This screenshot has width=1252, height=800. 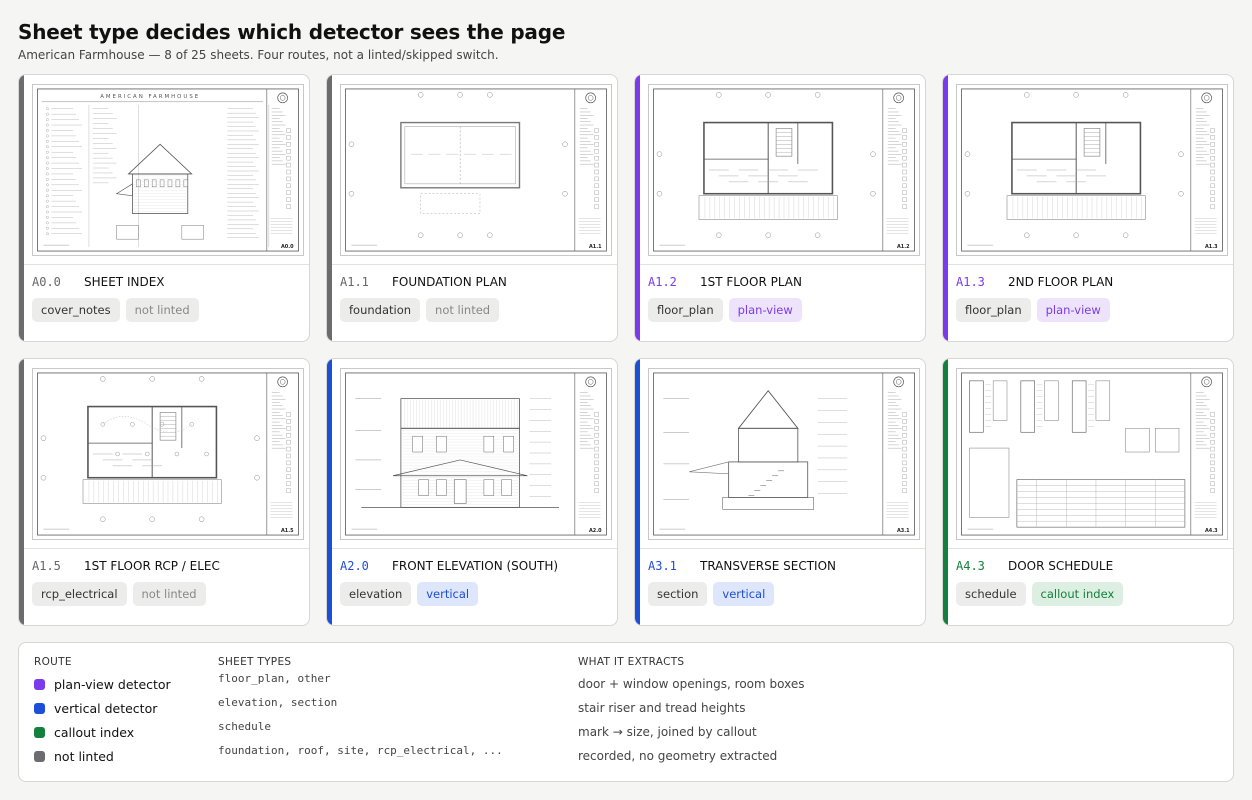 I want to click on route-accent-bar, so click(x=637, y=208).